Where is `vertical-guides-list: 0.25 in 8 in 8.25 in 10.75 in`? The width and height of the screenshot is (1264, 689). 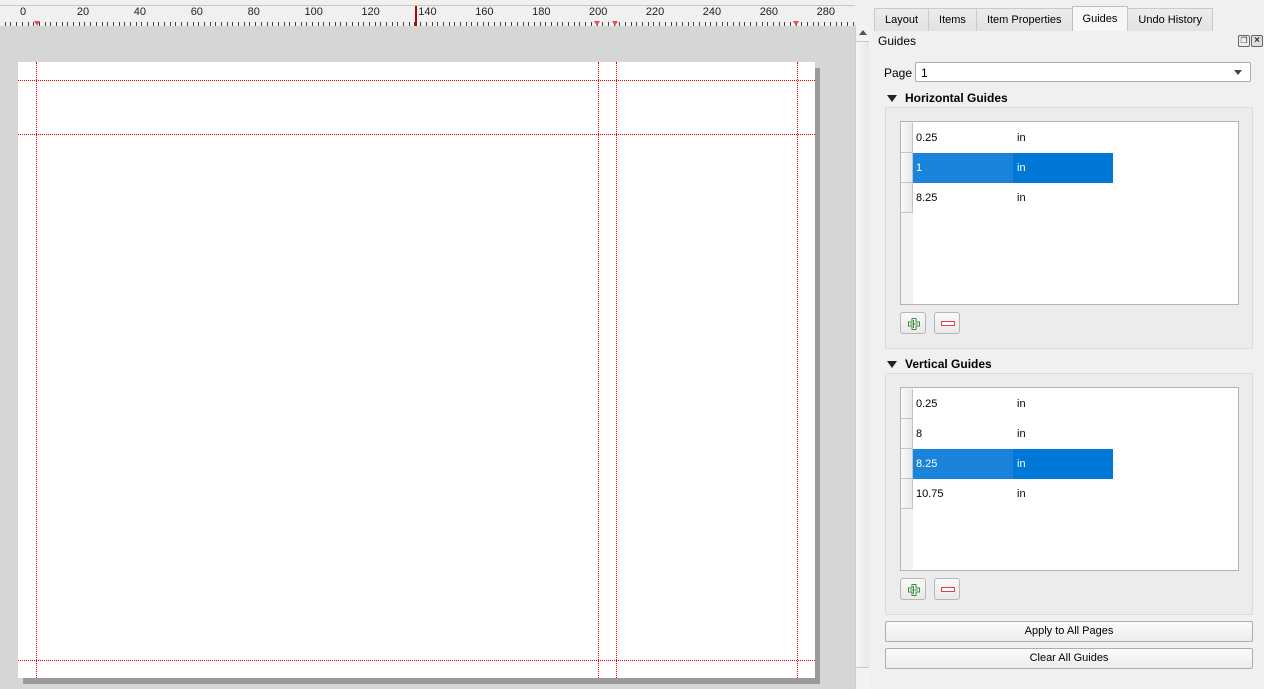 vertical-guides-list: 0.25 in 8 in 8.25 in 10.75 in is located at coordinates (1069, 479).